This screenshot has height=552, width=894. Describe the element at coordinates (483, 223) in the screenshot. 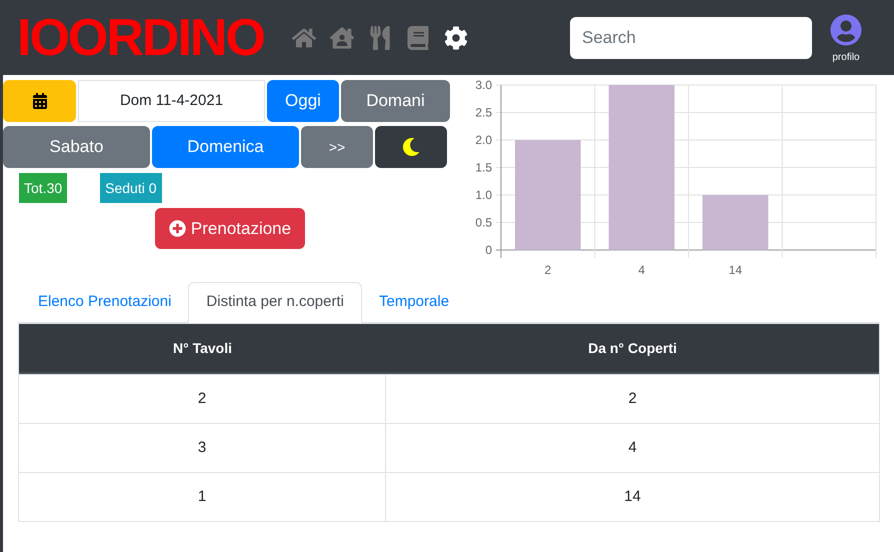

I see `y-tick-label: 0.5` at that location.